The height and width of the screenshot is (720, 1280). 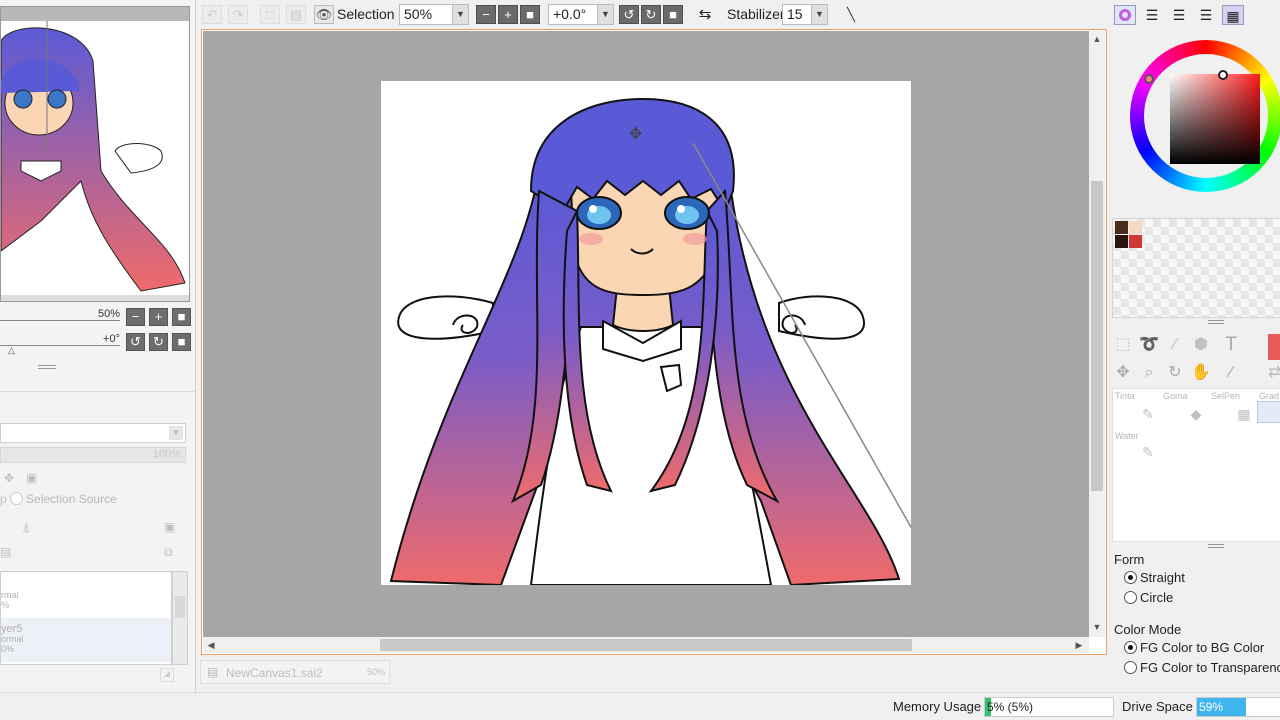 I want to click on invert-selection-button: ▧, so click(x=296, y=14).